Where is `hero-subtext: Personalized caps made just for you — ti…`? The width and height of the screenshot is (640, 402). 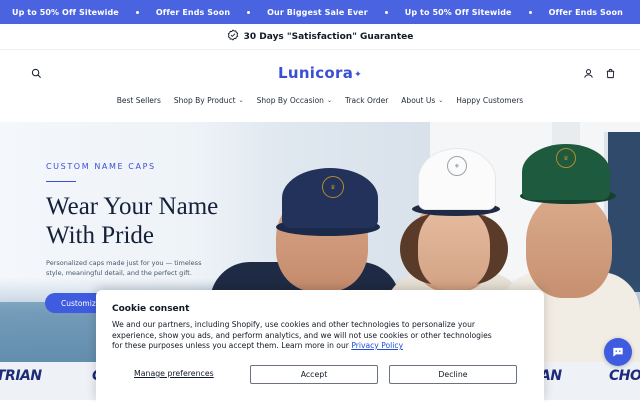
hero-subtext: Personalized caps made just for you — ti… is located at coordinates (136, 268).